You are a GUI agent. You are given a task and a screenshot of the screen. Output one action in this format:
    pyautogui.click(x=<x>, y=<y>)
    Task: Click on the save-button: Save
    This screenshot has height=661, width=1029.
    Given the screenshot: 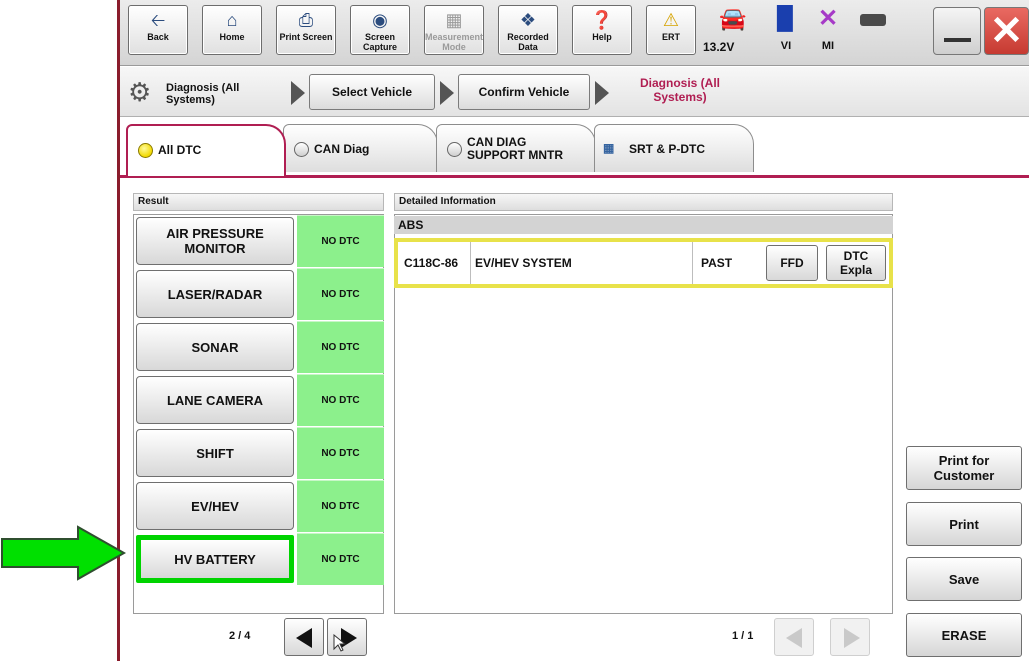 What is the action you would take?
    pyautogui.click(x=964, y=579)
    